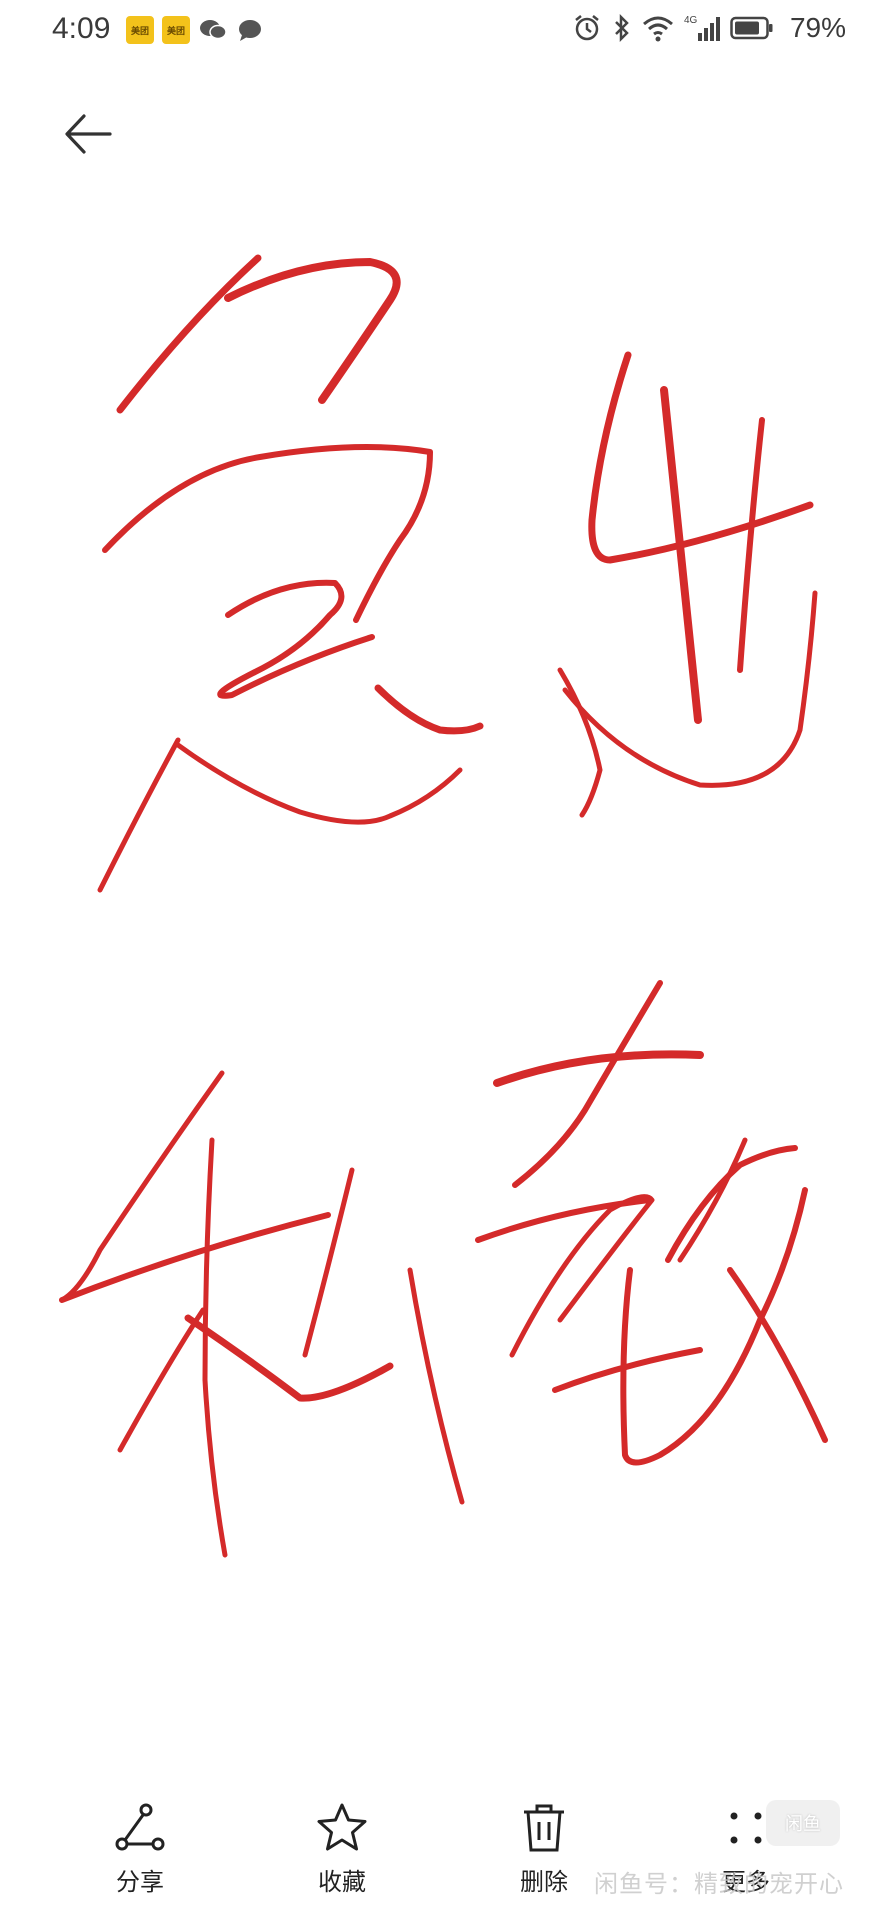 This screenshot has width=886, height=1920. Describe the element at coordinates (544, 1828) in the screenshot. I see `trash-icon` at that location.